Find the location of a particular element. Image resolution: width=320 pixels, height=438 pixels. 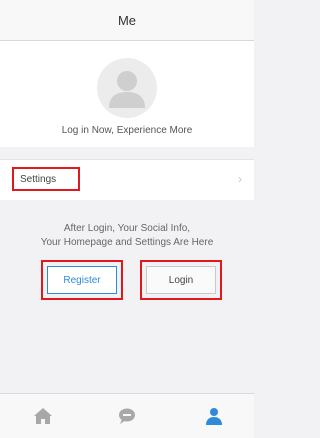

tab-me is located at coordinates (214, 416).